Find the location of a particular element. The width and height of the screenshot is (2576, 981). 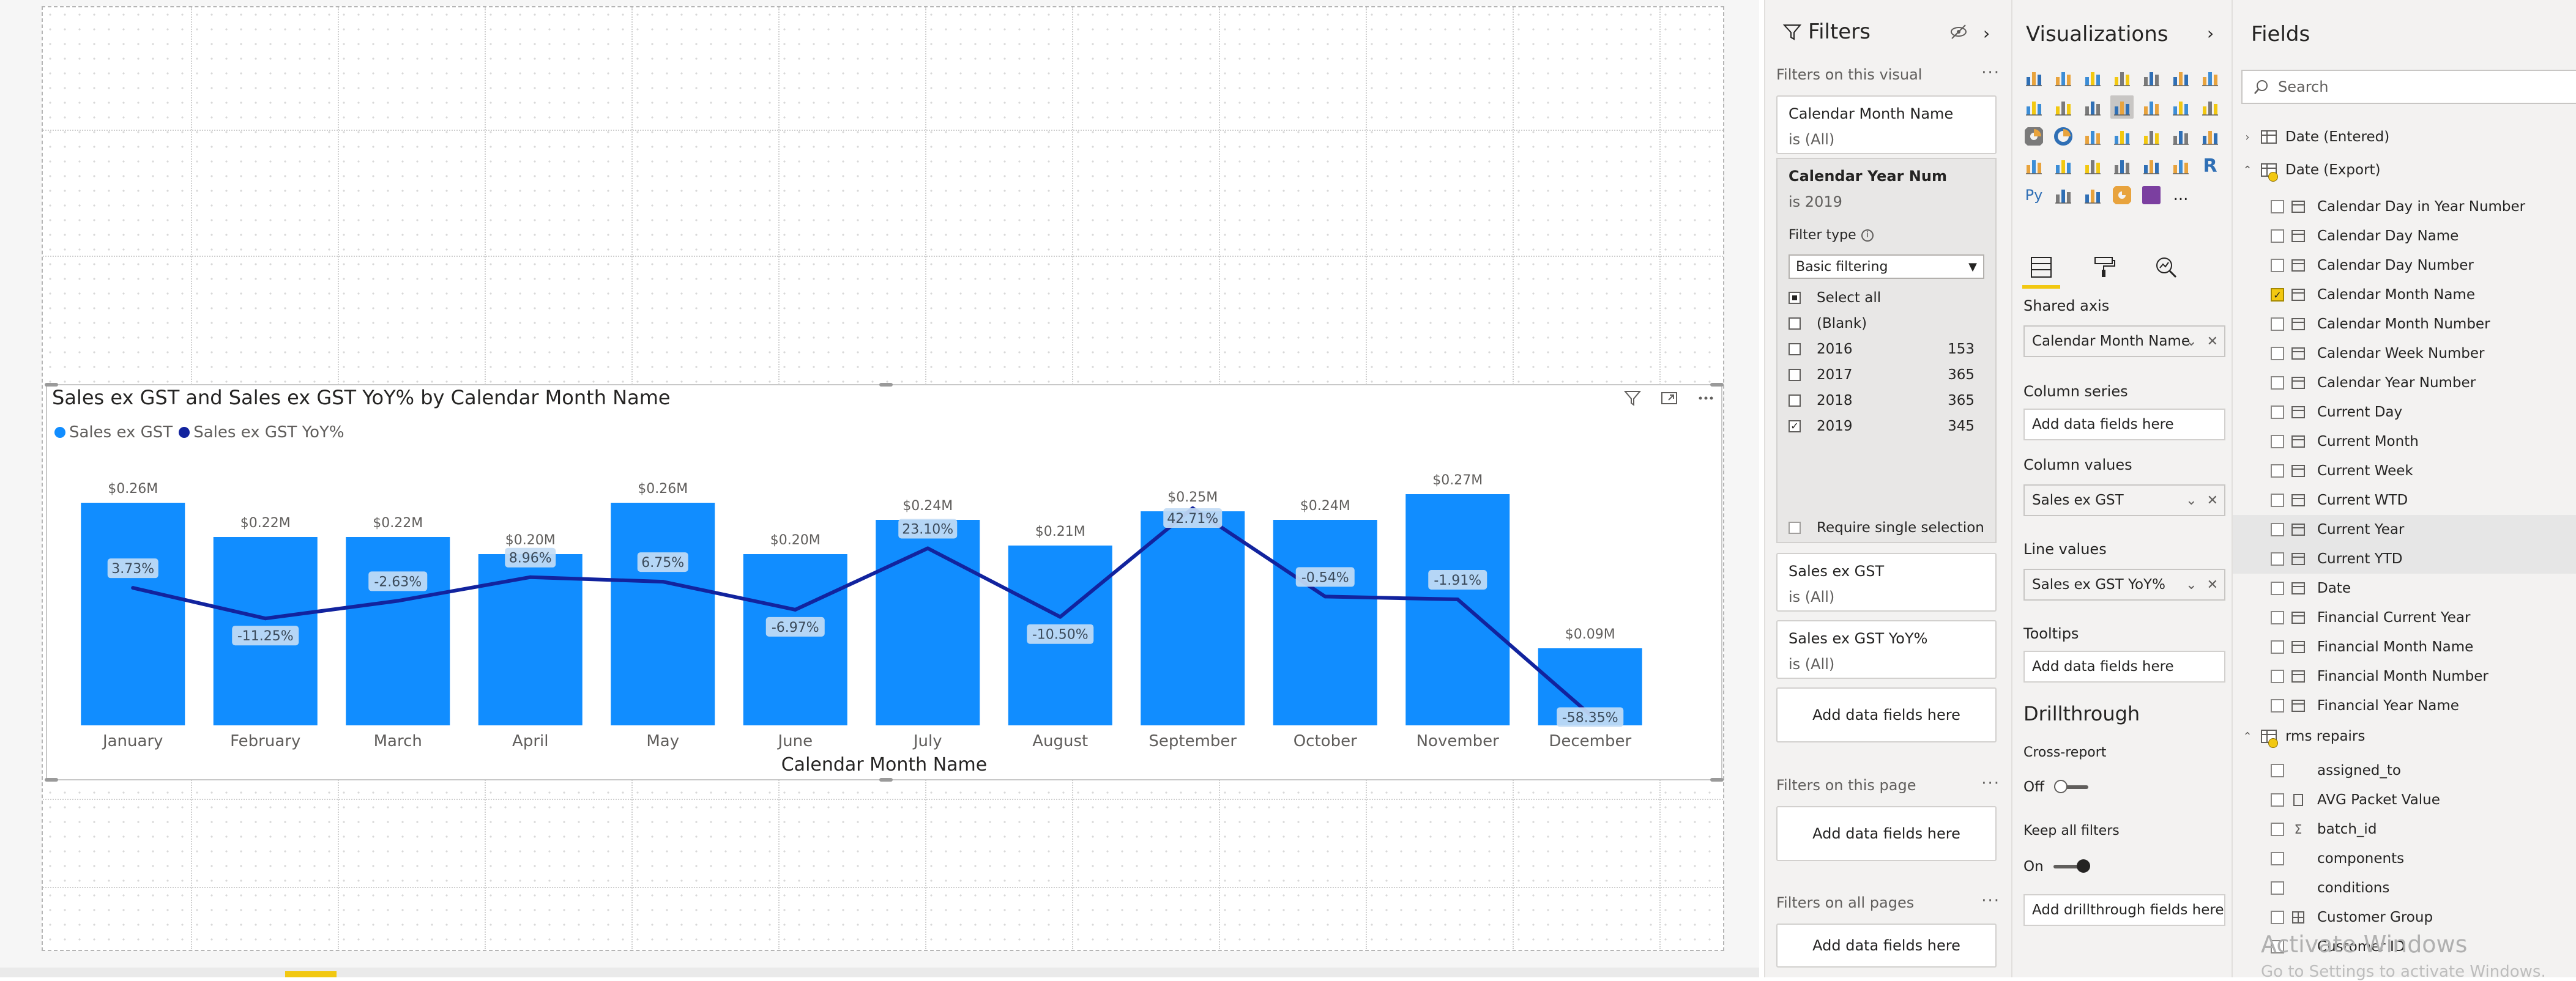

field-row: Financial Year Name is located at coordinates (2404, 706).